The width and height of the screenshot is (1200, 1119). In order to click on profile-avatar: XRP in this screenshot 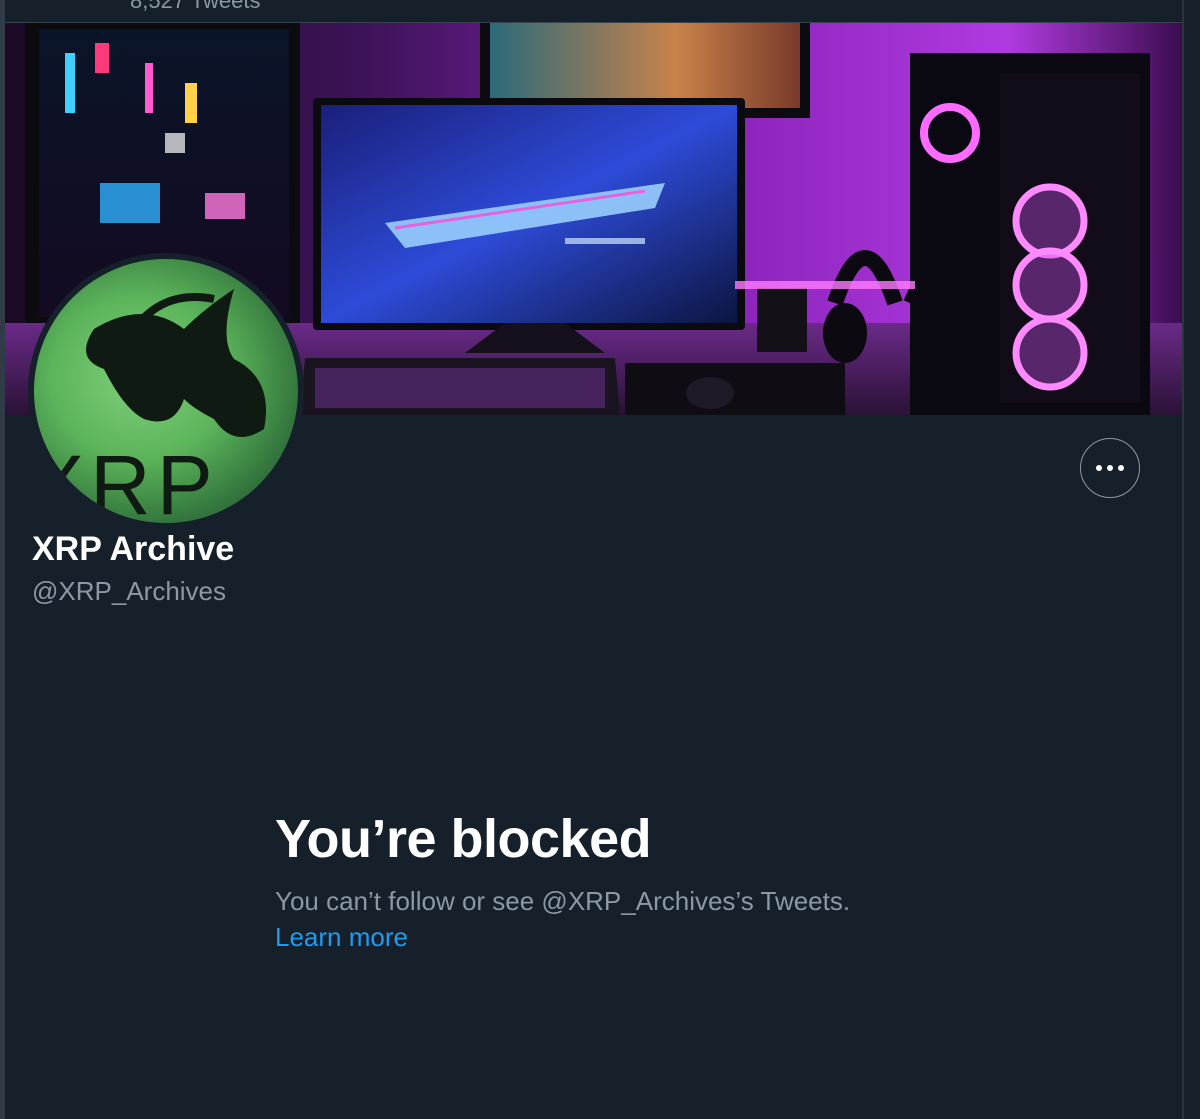, I will do `click(166, 391)`.